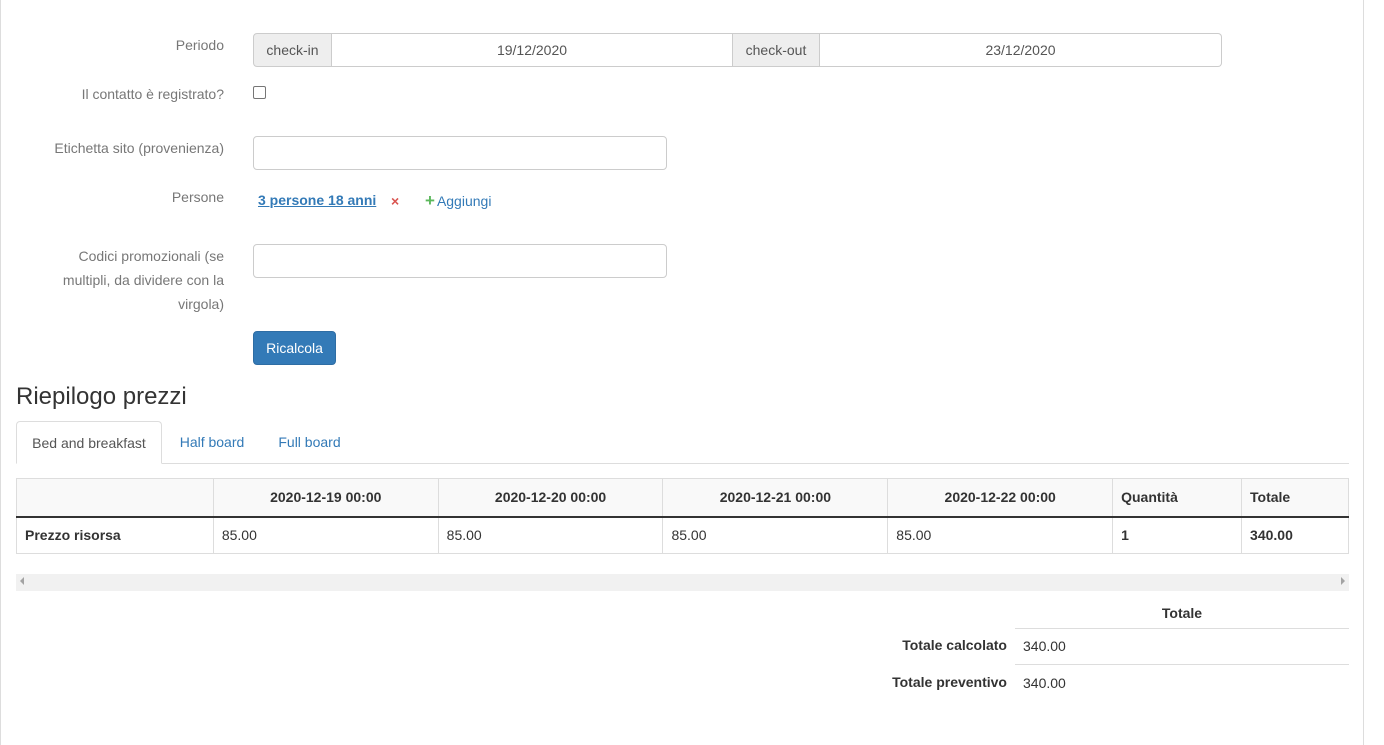  What do you see at coordinates (1000, 498) in the screenshot?
I see `table-header: 2020-12-22 00:00` at bounding box center [1000, 498].